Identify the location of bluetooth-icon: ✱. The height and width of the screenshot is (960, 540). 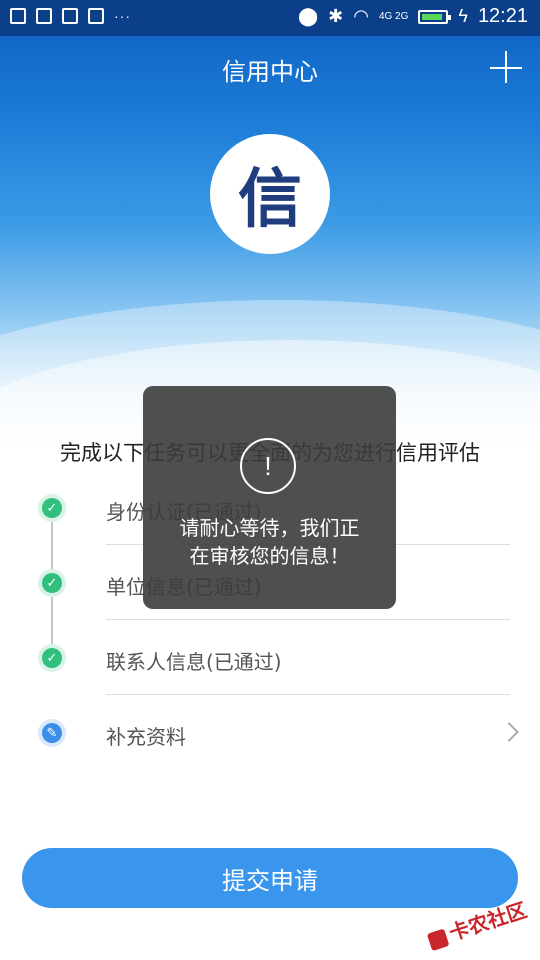
(336, 16).